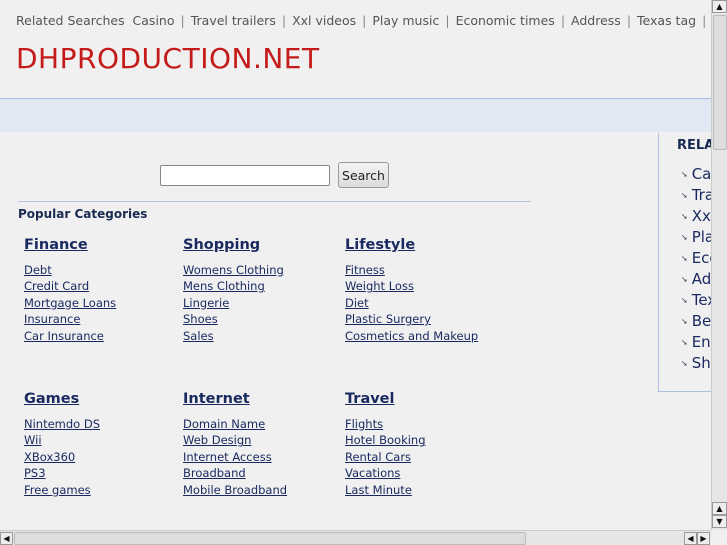  Describe the element at coordinates (263, 270) in the screenshot. I see `category-link: Womens Clothing` at that location.